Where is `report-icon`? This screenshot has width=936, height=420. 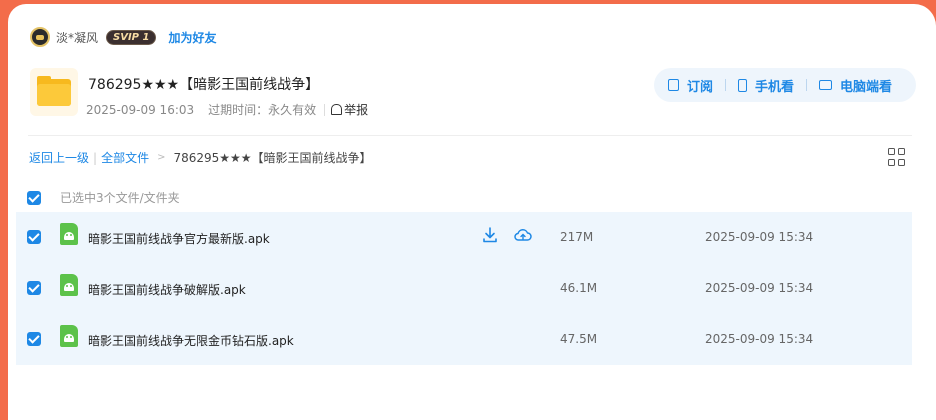 report-icon is located at coordinates (337, 109).